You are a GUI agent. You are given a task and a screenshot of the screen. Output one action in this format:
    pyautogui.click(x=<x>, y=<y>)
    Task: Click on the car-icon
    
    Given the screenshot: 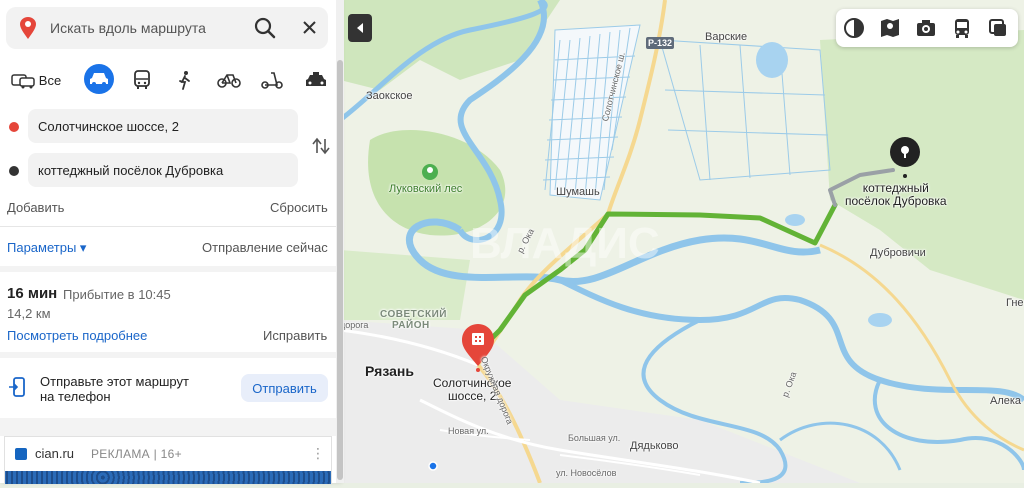 What is the action you would take?
    pyautogui.click(x=99, y=79)
    